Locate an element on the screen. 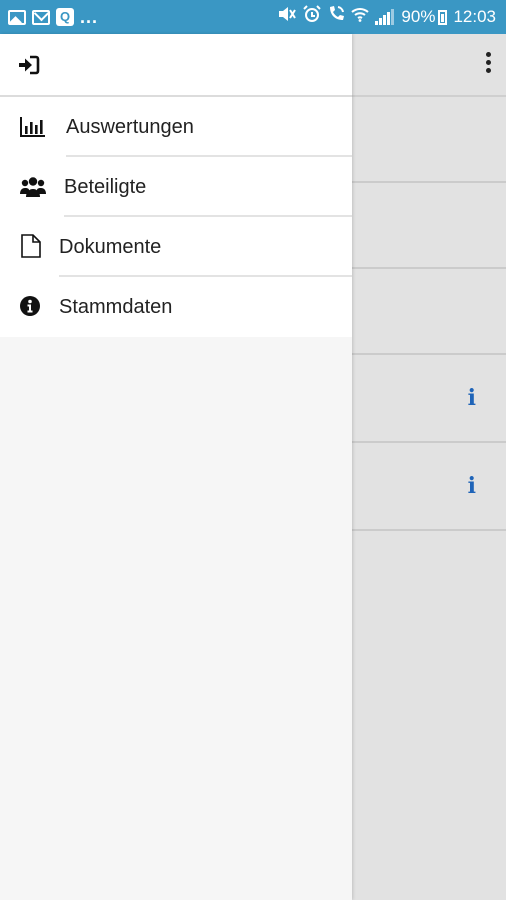 This screenshot has height=900, width=506. signal-icon is located at coordinates (385, 17).